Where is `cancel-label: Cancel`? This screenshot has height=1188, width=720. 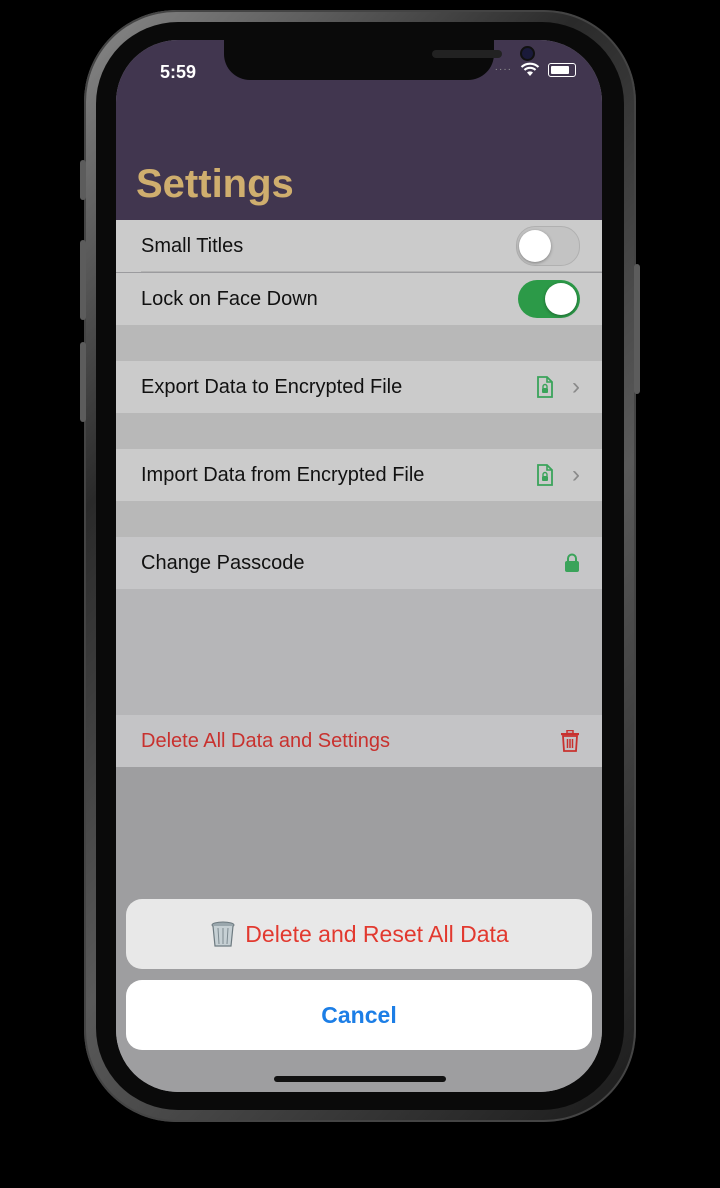 cancel-label: Cancel is located at coordinates (359, 1014).